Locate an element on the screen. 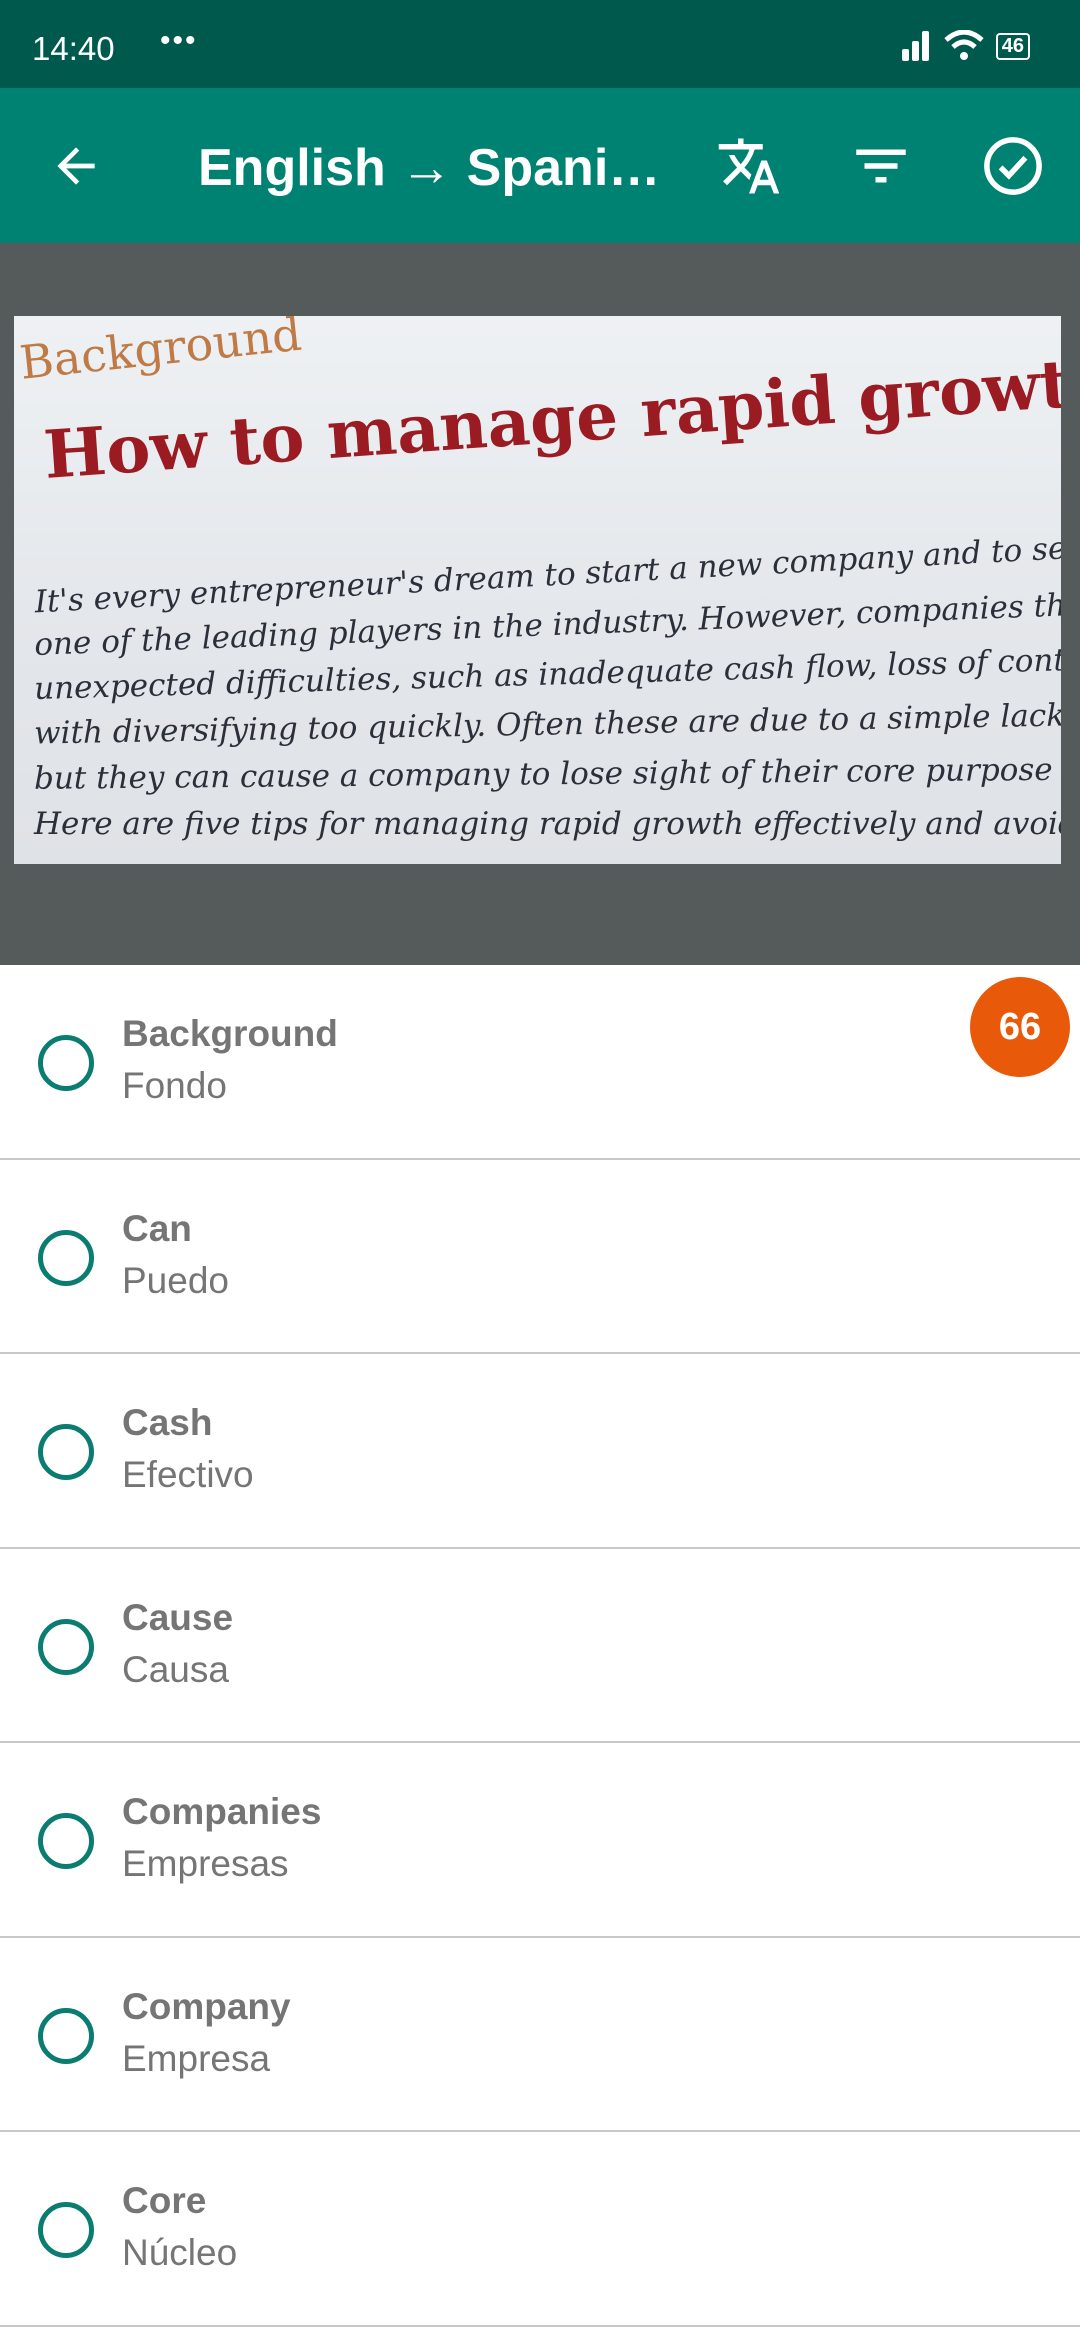 The width and height of the screenshot is (1080, 2327). list-item: Company Empresa is located at coordinates (540, 2035).